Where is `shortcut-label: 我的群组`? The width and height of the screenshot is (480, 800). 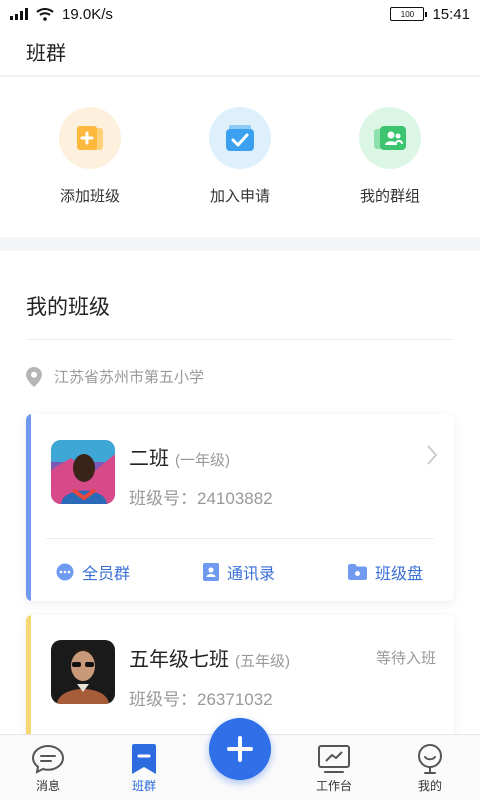 shortcut-label: 我的群组 is located at coordinates (389, 196).